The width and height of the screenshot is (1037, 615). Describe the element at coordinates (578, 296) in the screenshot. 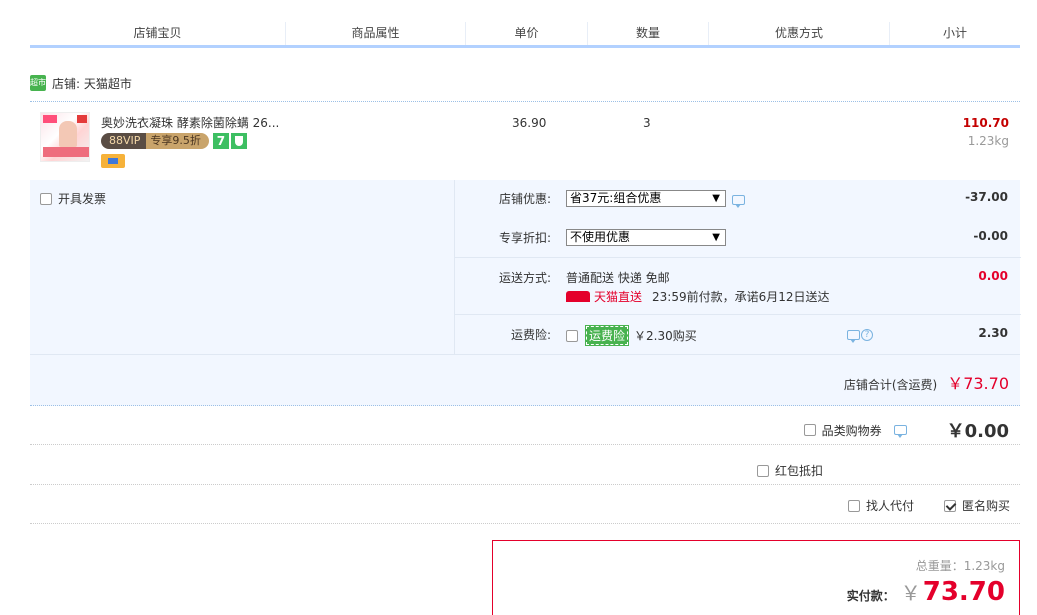

I see `tmall-logo-icon` at that location.